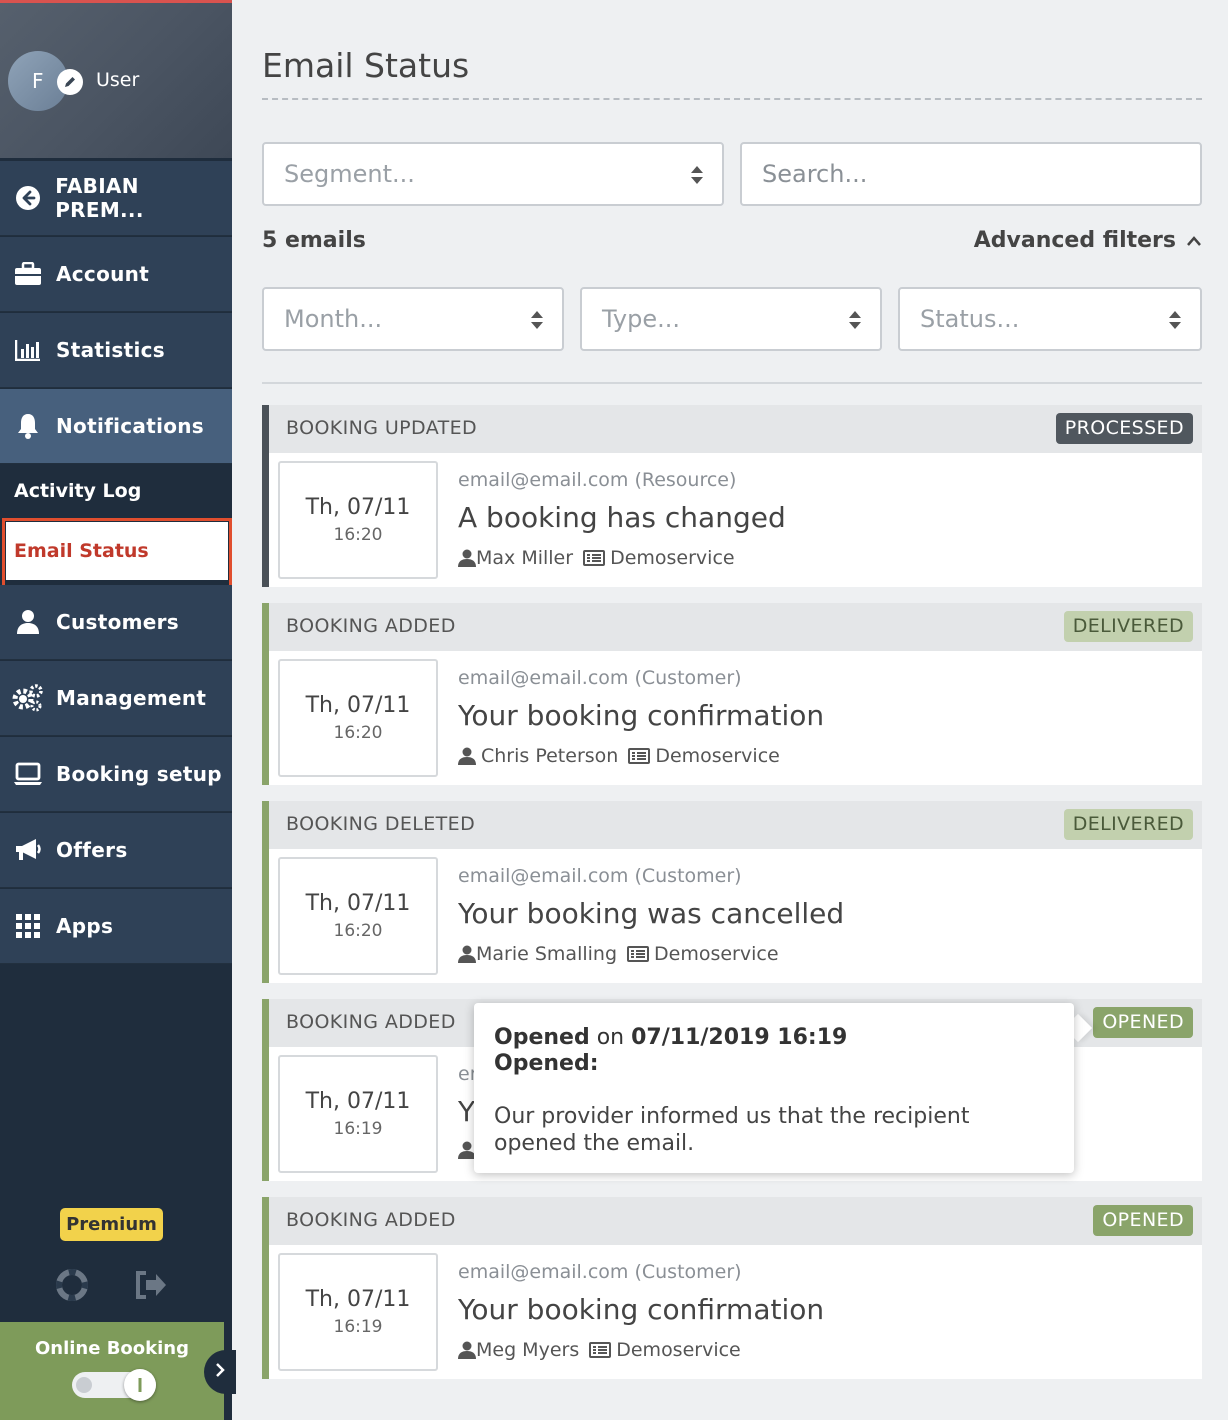  Describe the element at coordinates (140, 1385) in the screenshot. I see `toggle-knob` at that location.